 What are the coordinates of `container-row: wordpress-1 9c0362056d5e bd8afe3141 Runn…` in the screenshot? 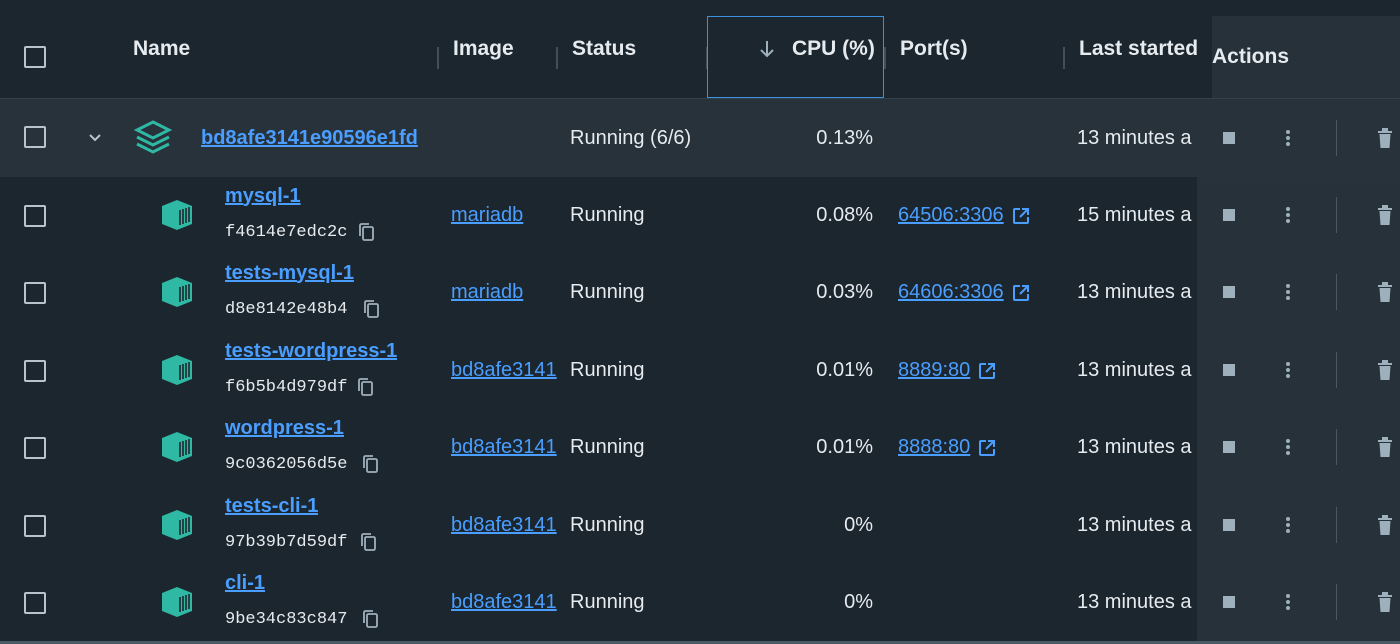 It's located at (700, 447).